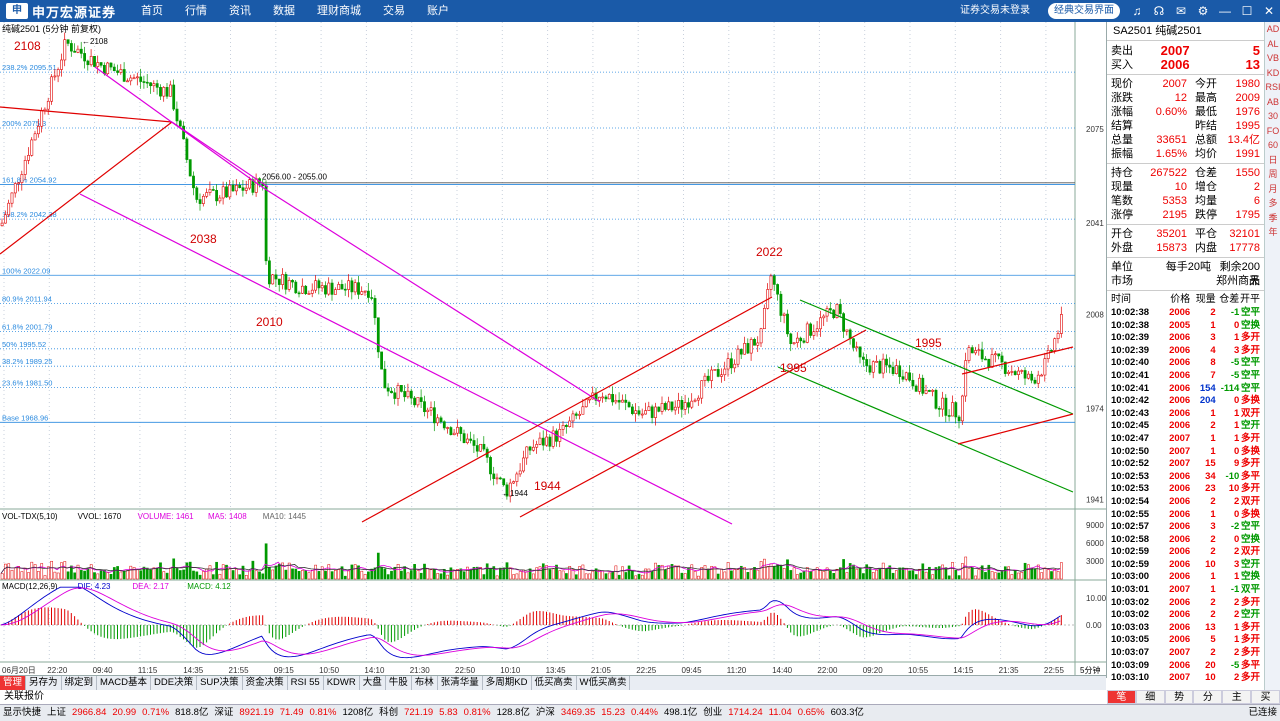  I want to click on side-tool-AD: AD, so click(1272, 29).